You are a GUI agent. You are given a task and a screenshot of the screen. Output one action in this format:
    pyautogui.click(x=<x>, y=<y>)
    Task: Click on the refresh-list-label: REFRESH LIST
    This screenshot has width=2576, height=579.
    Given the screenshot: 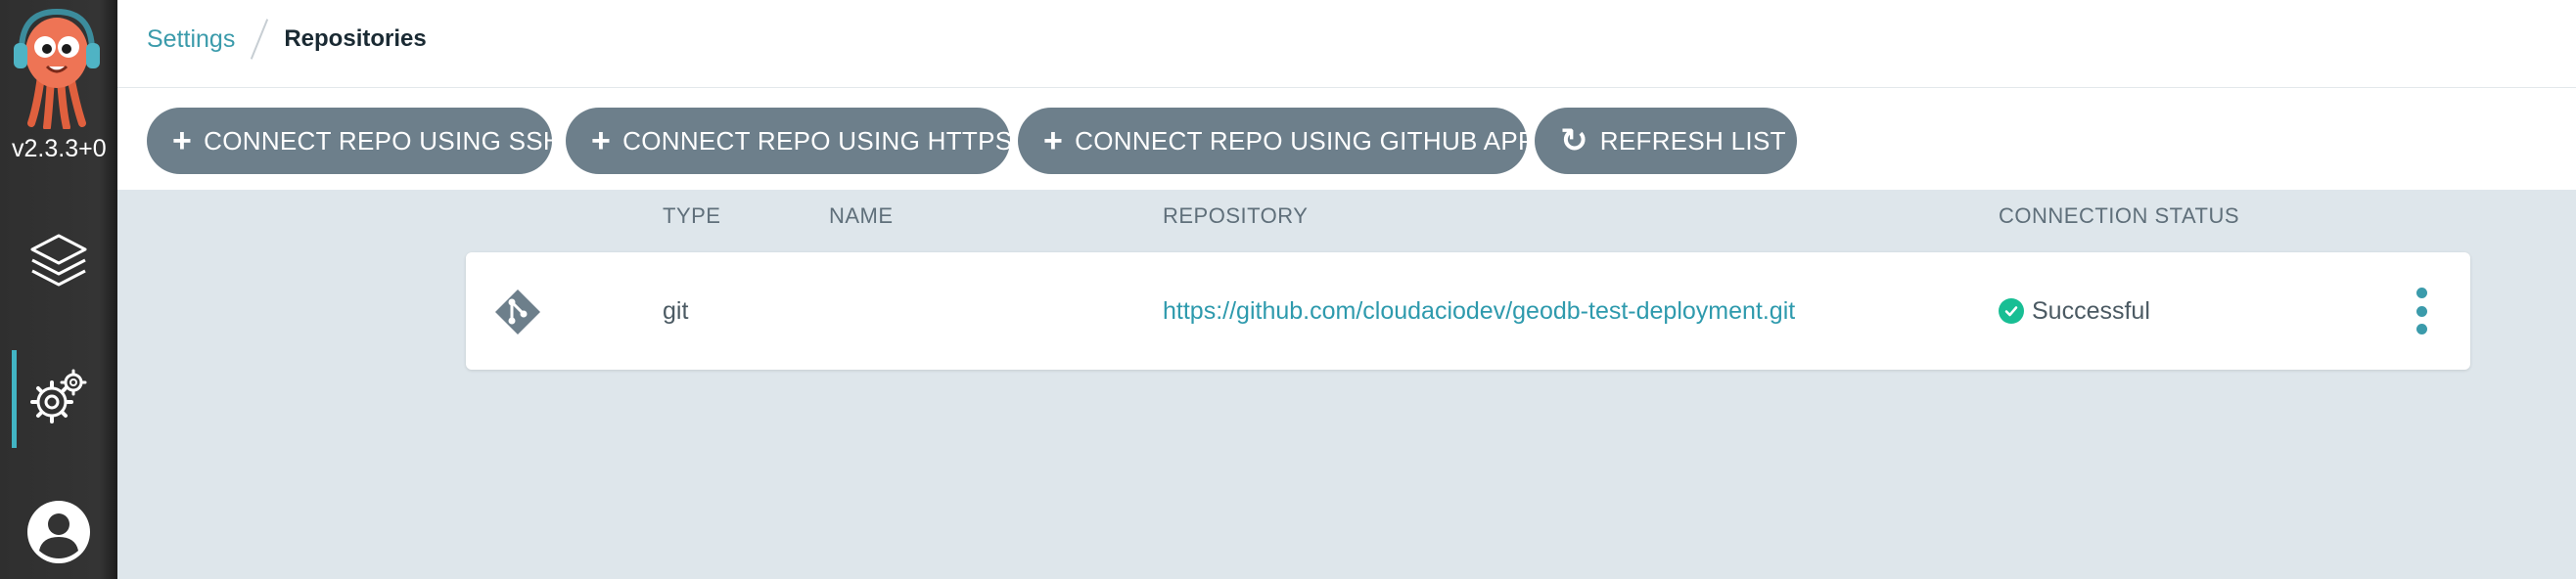 What is the action you would take?
    pyautogui.click(x=1692, y=140)
    